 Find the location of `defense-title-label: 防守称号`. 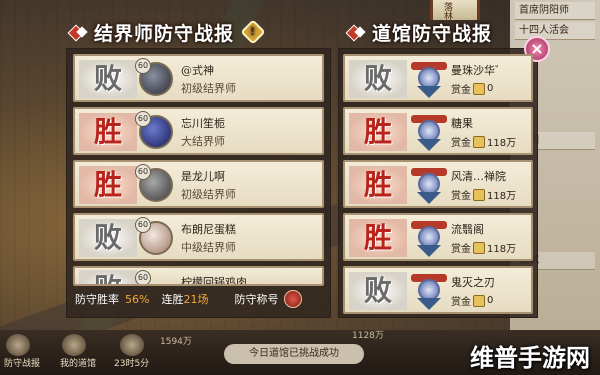

defense-title-label: 防守称号 is located at coordinates (256, 299).